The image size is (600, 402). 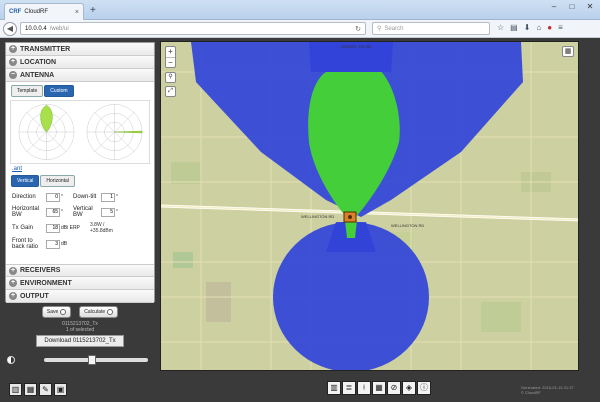 I want to click on close-window-icon: ✕, so click(x=590, y=6).